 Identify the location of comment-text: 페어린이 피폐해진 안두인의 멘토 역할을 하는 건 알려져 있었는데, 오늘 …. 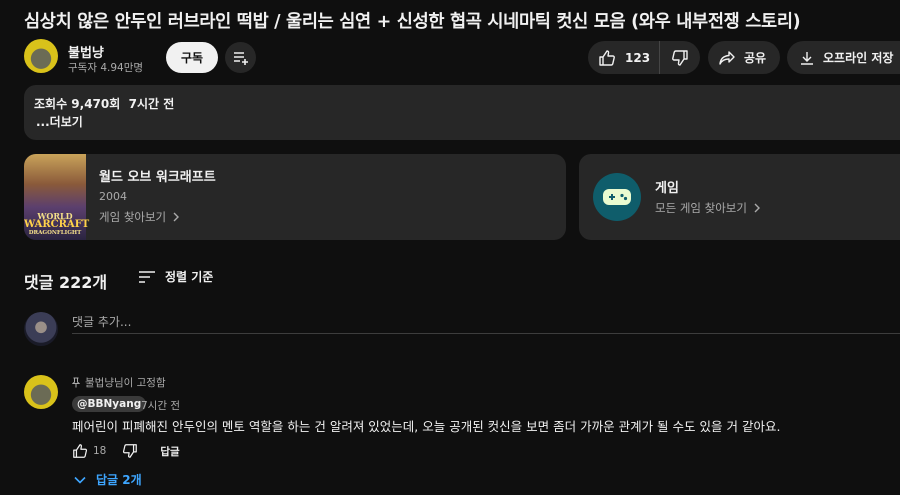
(426, 426).